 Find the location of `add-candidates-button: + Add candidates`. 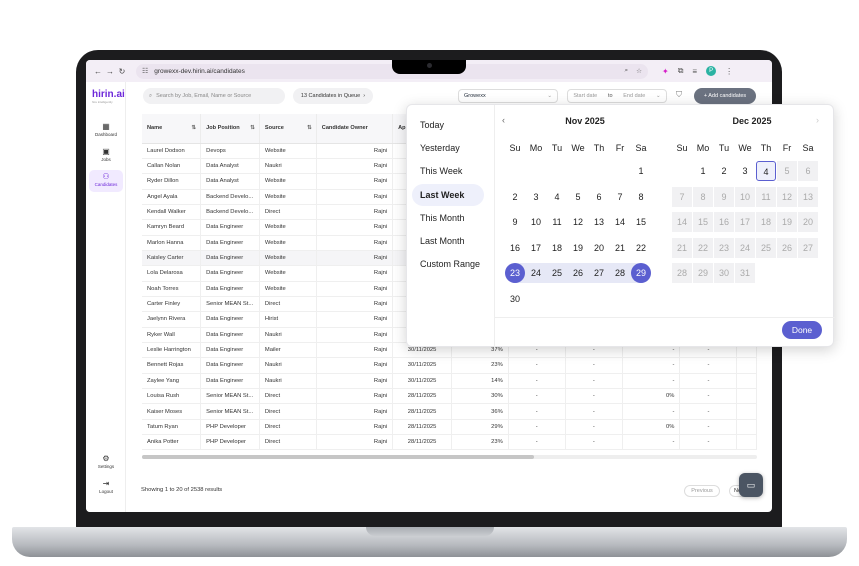

add-candidates-button: + Add candidates is located at coordinates (725, 96).